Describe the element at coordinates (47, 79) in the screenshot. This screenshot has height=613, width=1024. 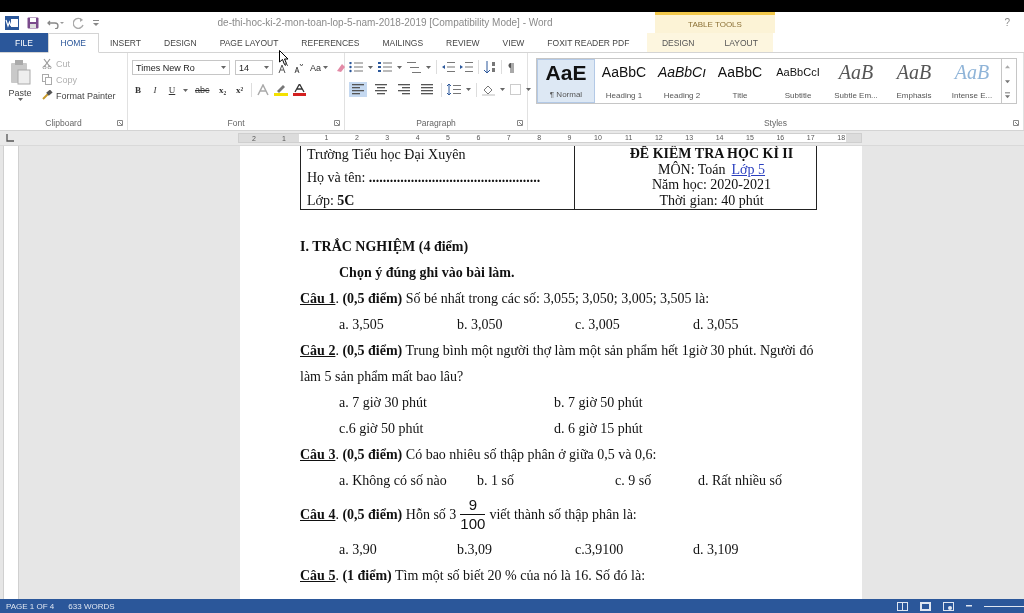
I see `copy-icon` at that location.